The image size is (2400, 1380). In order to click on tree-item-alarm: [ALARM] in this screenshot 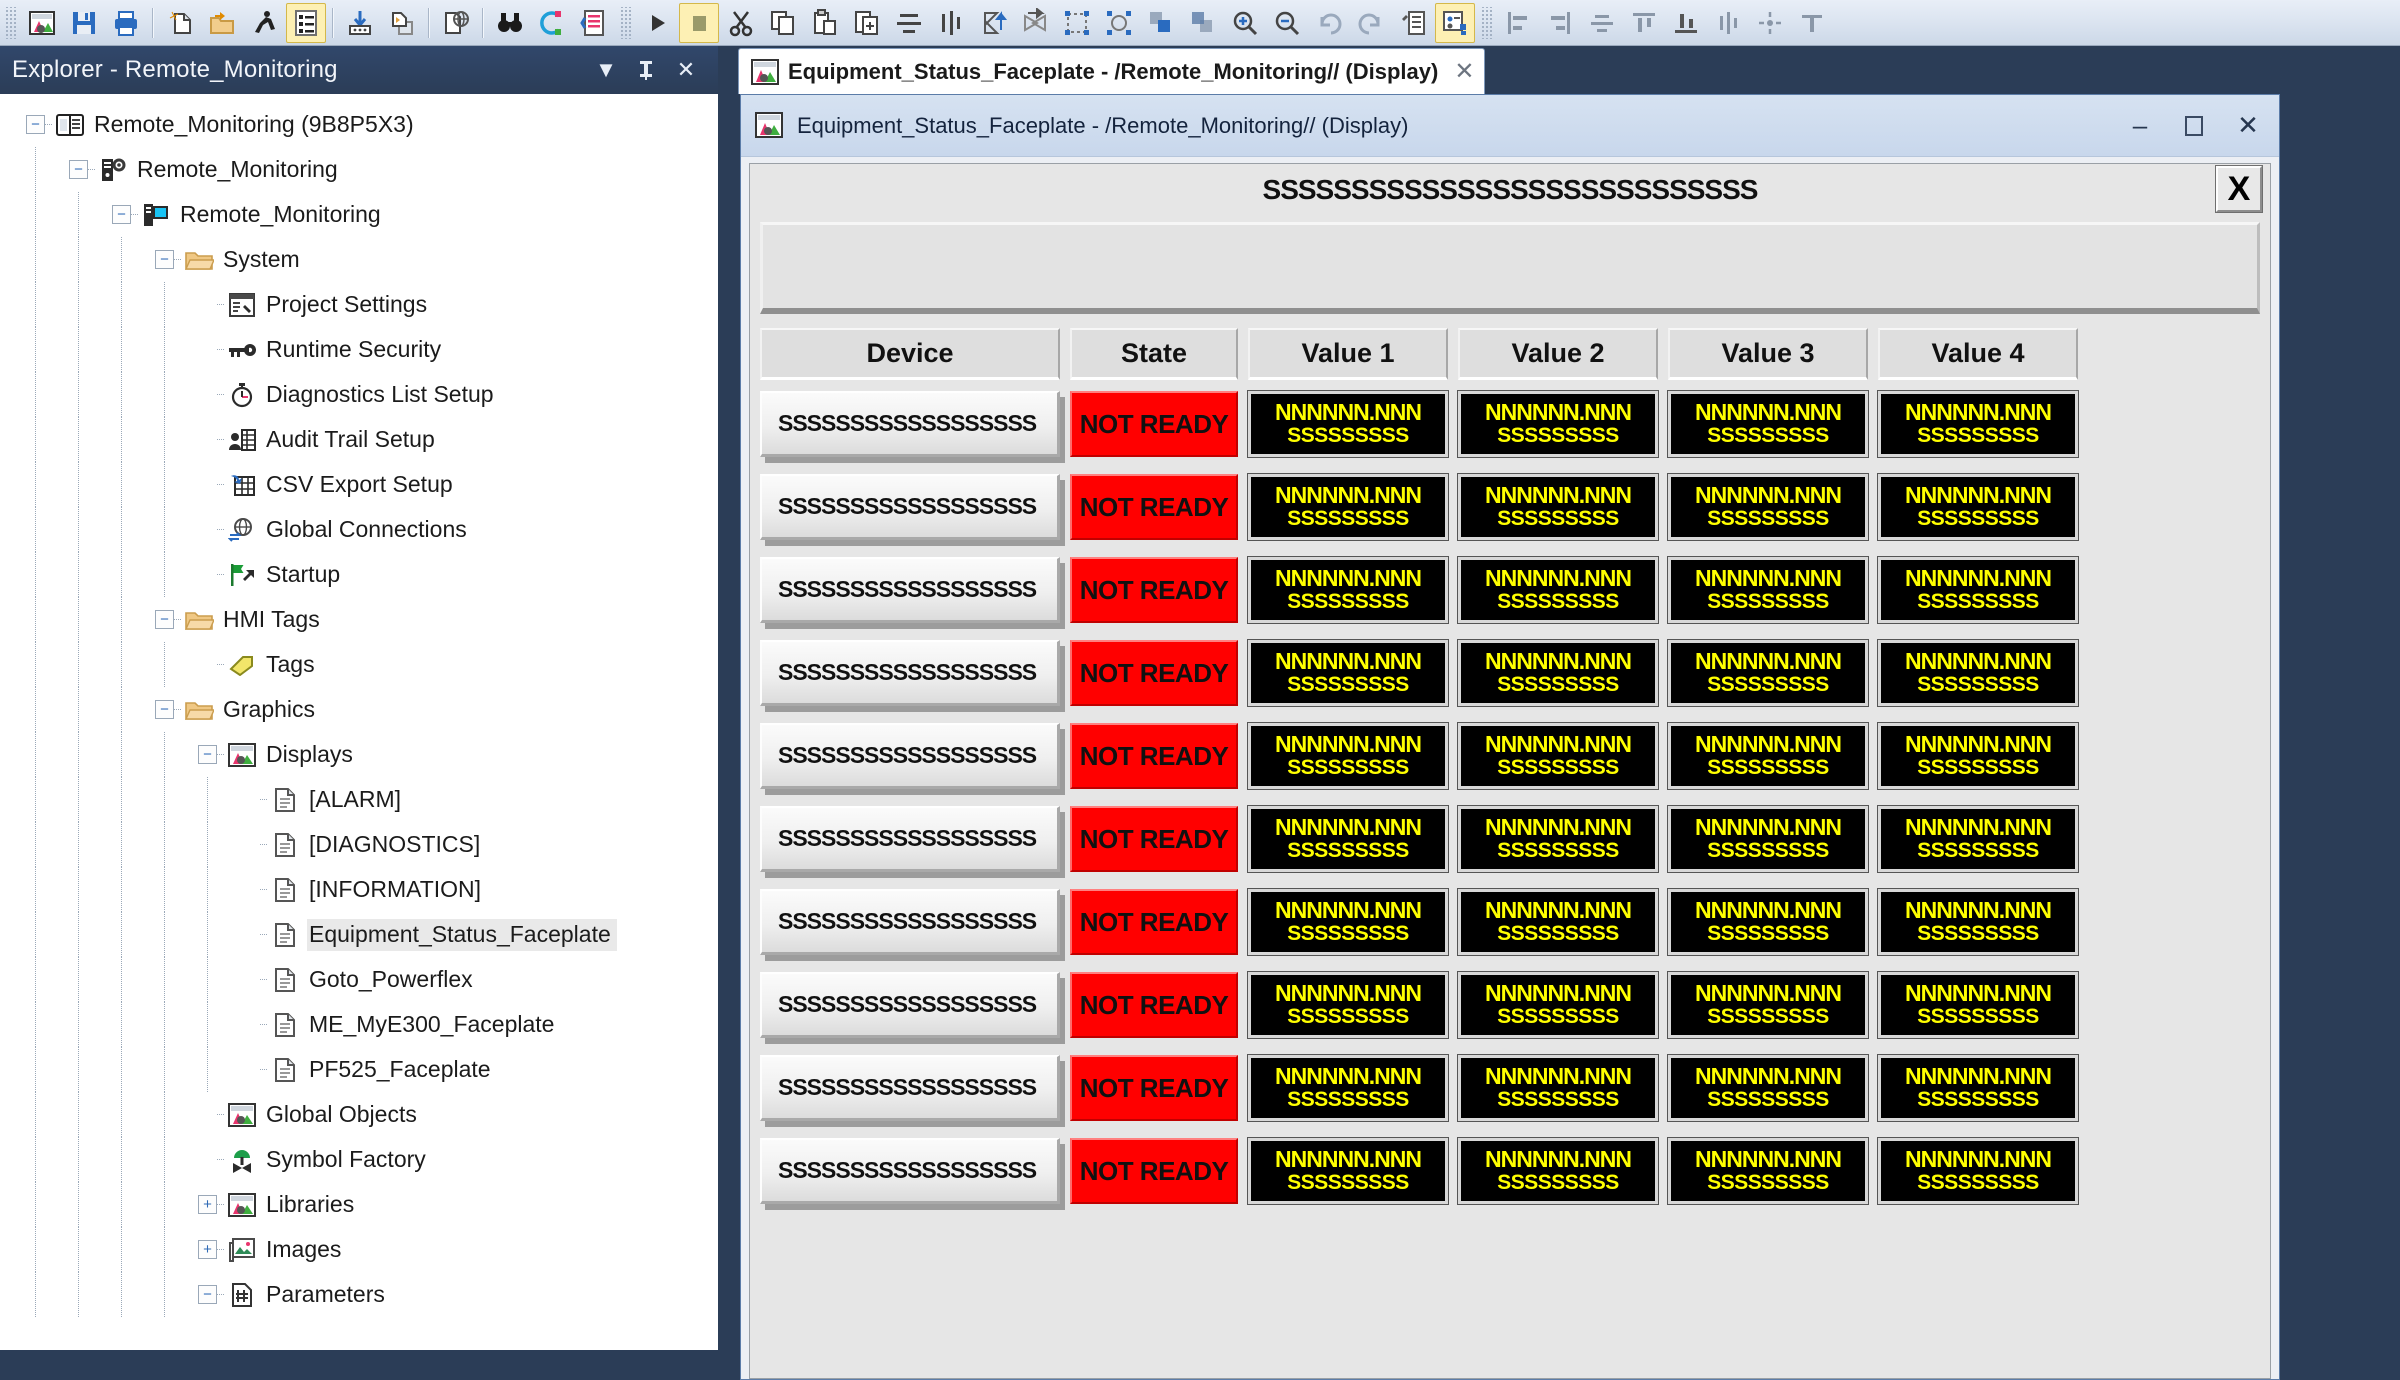, I will do `click(359, 799)`.